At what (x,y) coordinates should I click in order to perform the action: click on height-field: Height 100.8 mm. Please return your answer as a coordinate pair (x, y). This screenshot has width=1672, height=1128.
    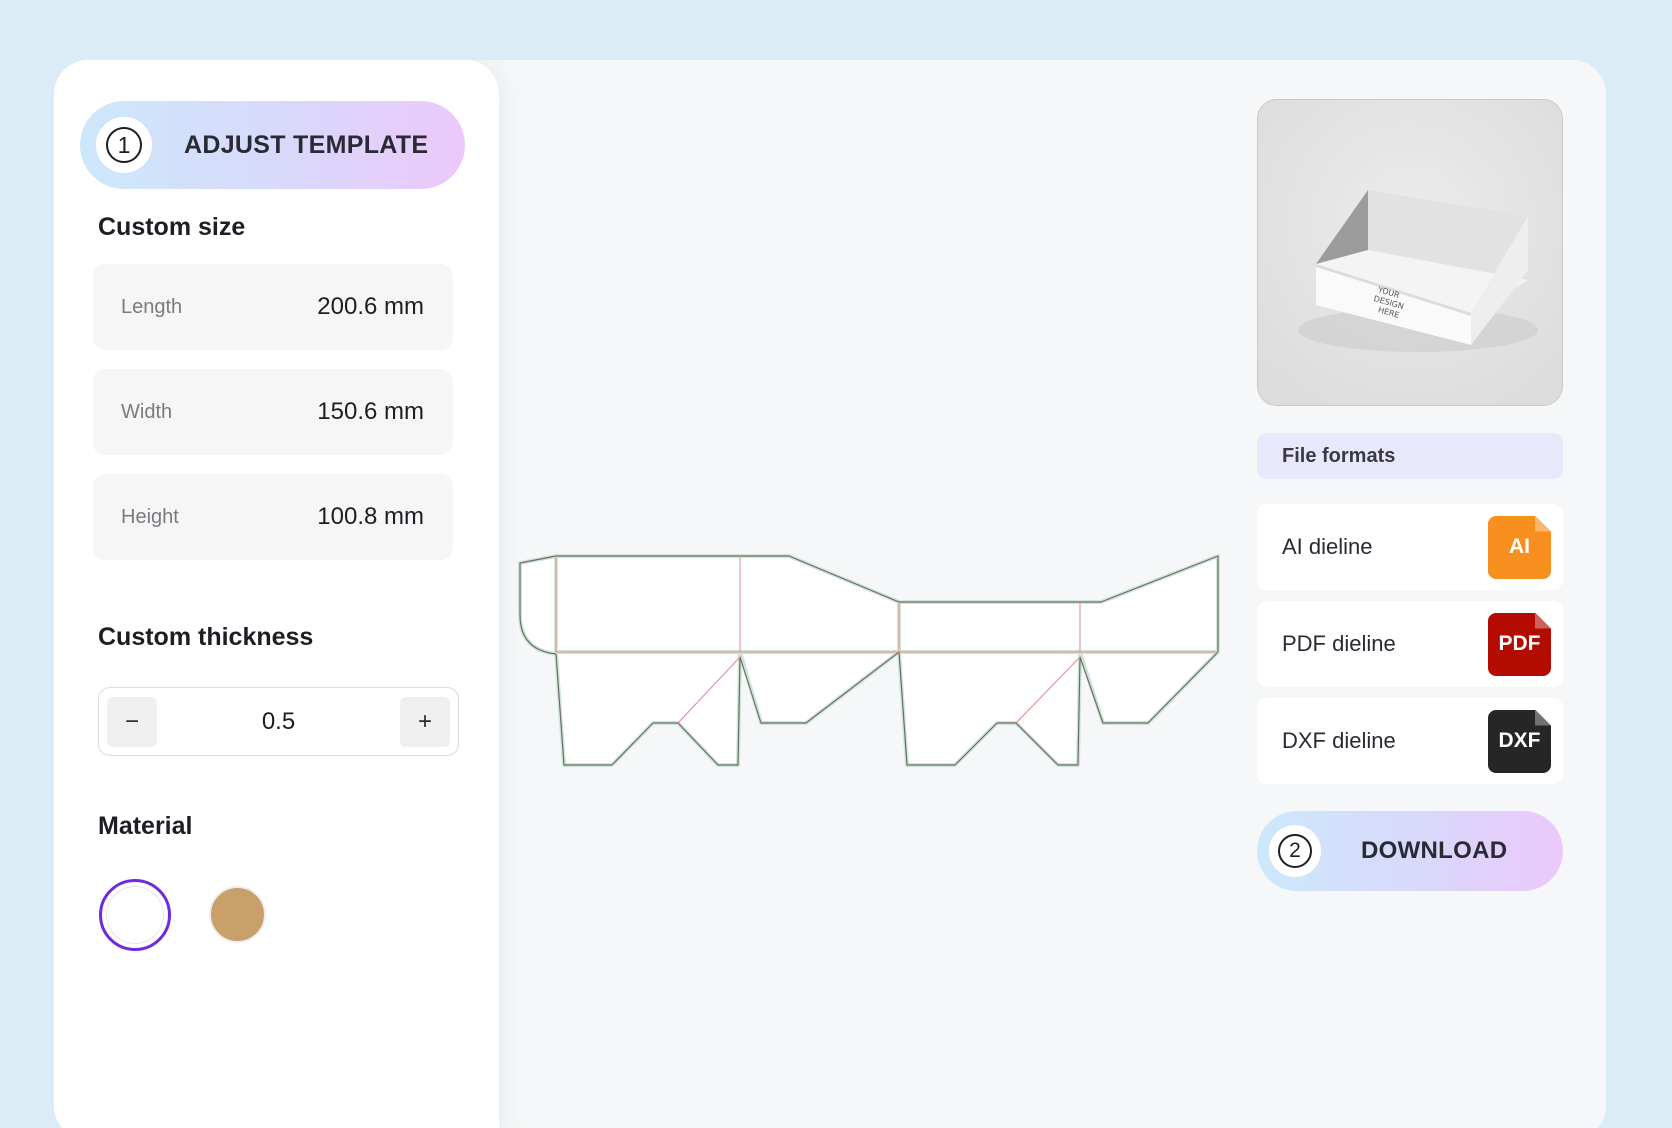
    Looking at the image, I should click on (273, 517).